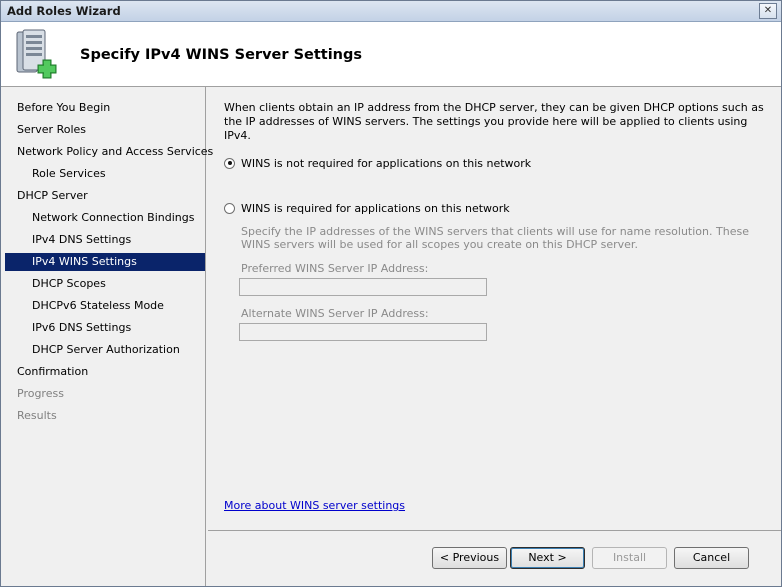 The width and height of the screenshot is (782, 587). I want to click on nav-item-dhcp-server-authorization: DHCP Server Authorization, so click(105, 350).